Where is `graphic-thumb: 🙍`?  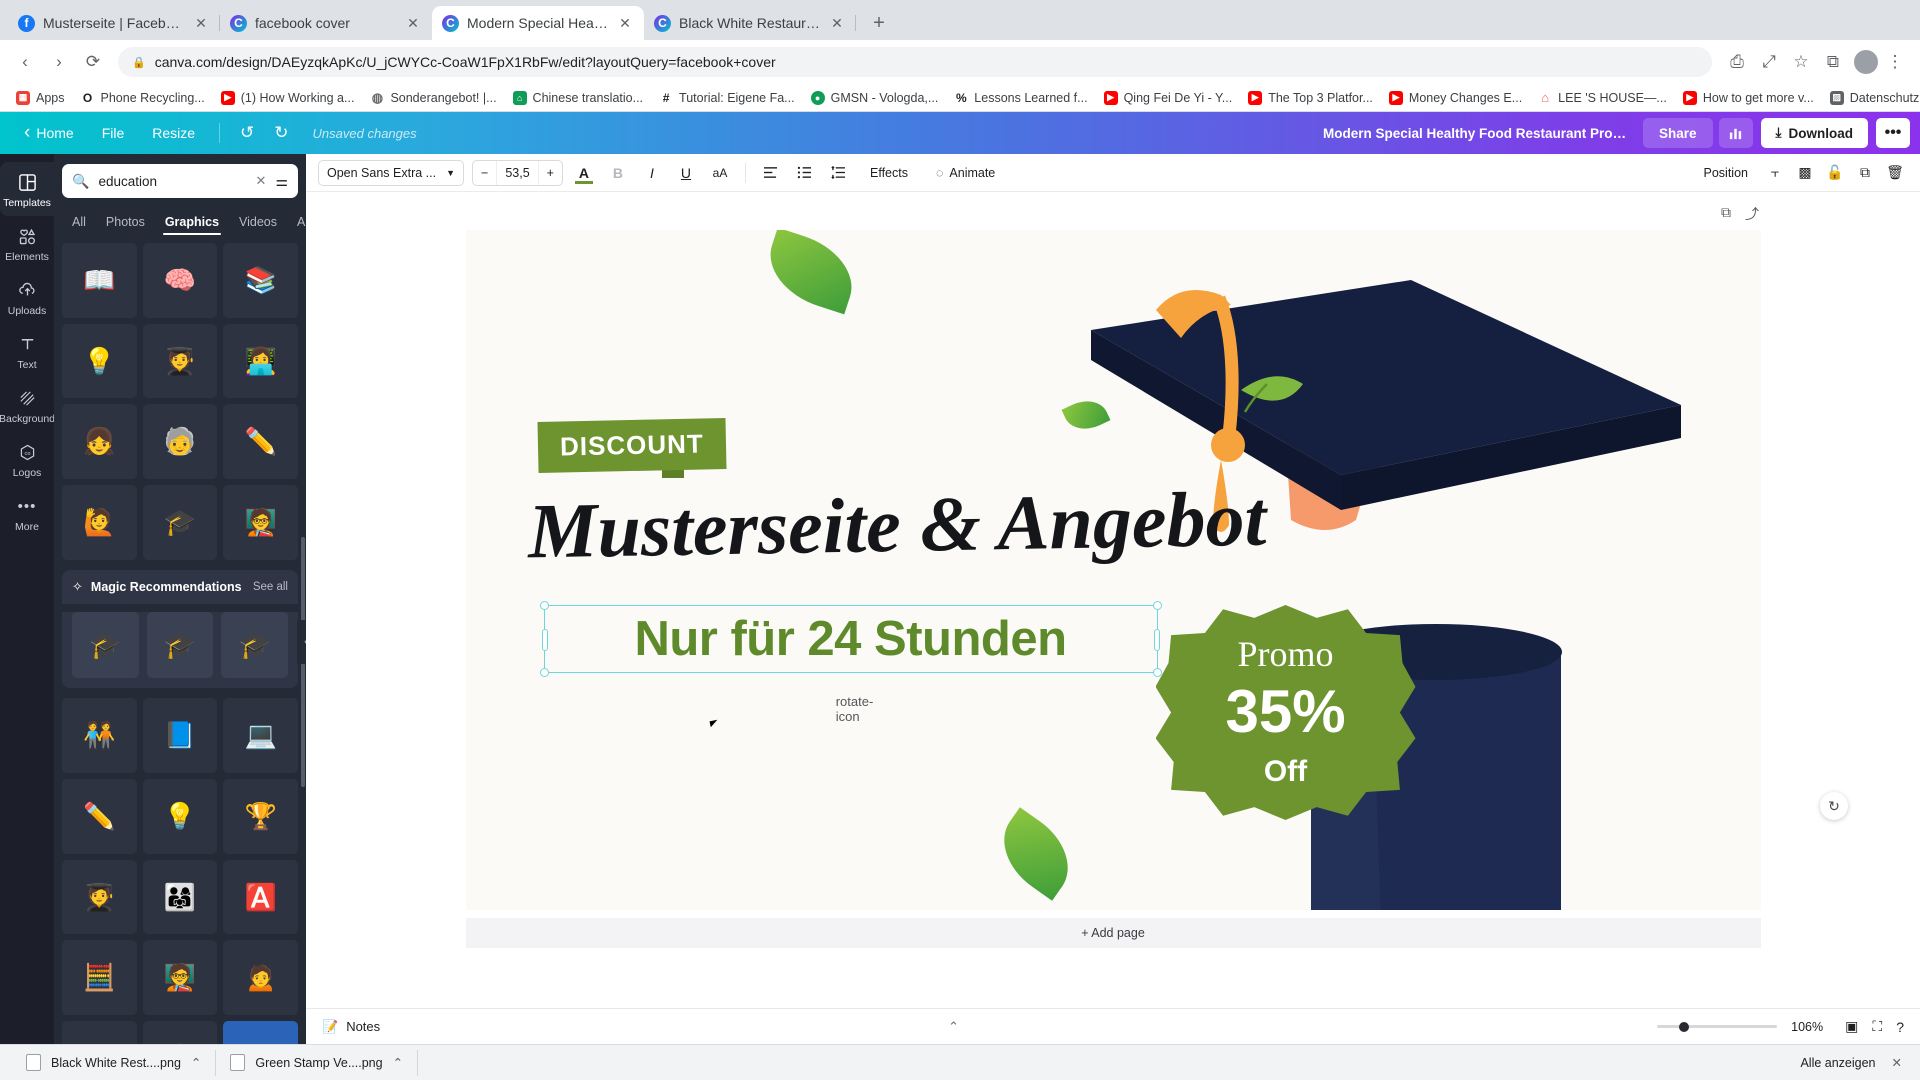 graphic-thumb: 🙍 is located at coordinates (260, 978).